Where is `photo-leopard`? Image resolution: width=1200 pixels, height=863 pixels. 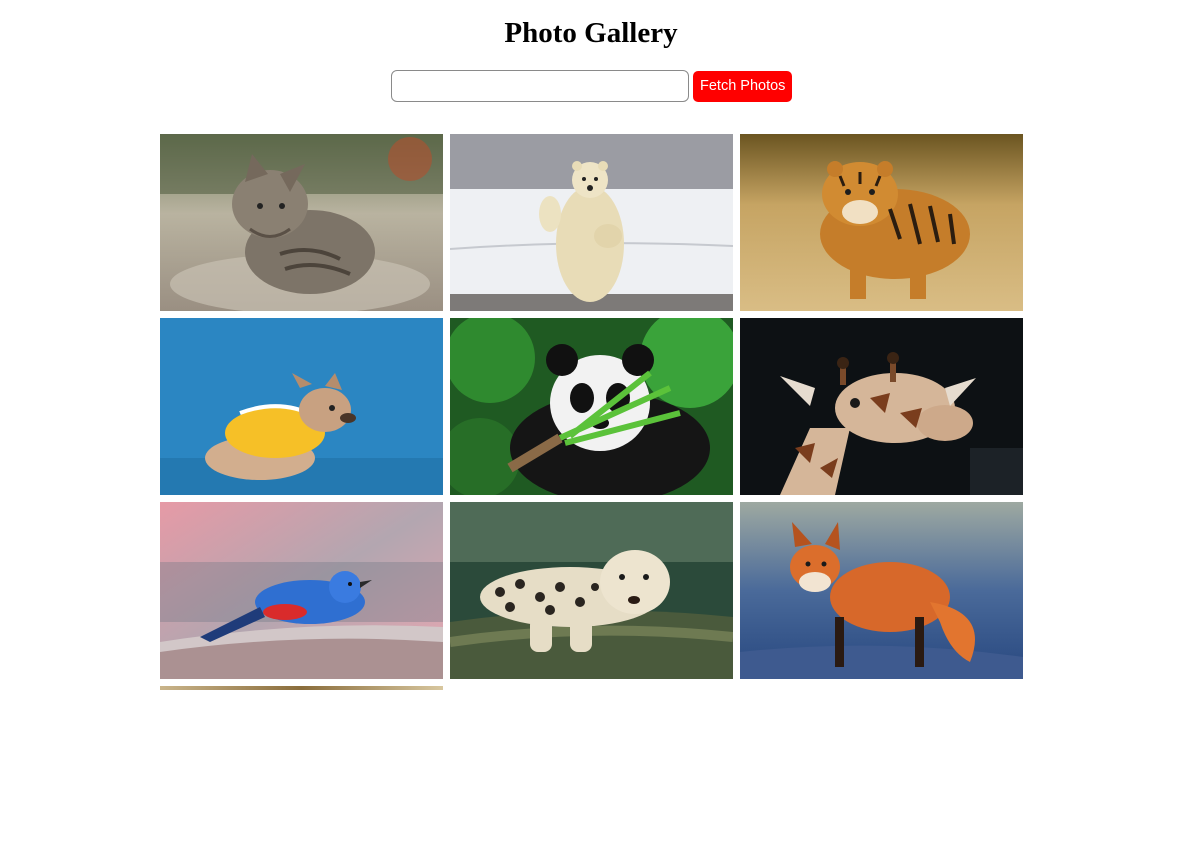
photo-leopard is located at coordinates (591, 590).